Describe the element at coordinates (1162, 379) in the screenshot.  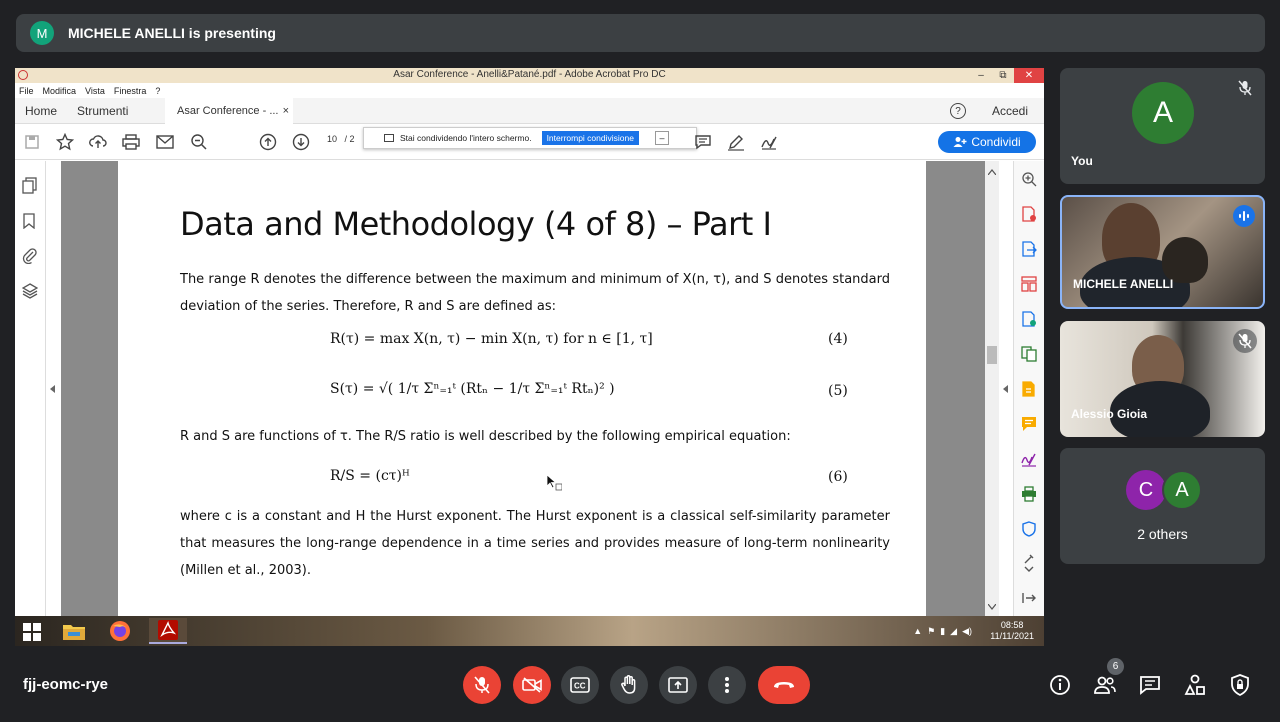
I see `participant-tile-alessio: Alessio Gioia` at that location.